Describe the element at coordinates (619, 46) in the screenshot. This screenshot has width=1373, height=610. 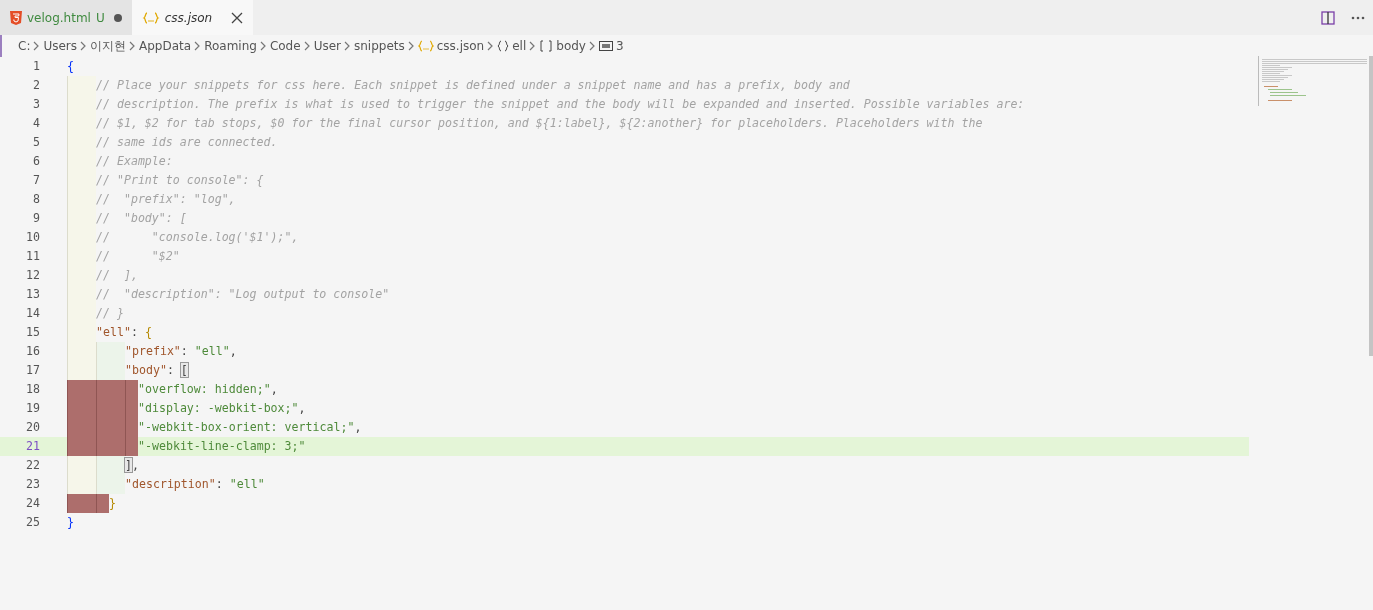
I see `breadcrumb-item: 3` at that location.